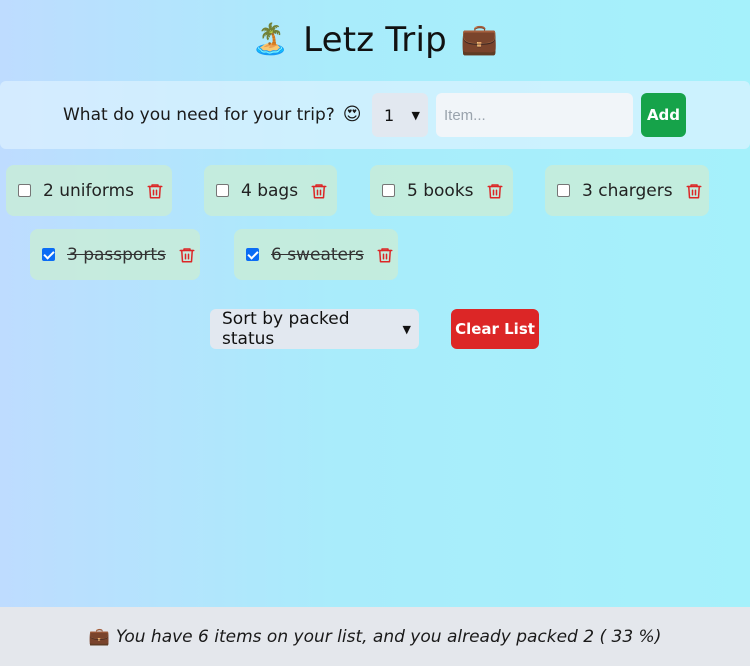 Image resolution: width=750 pixels, height=666 pixels. I want to click on list-item: 2 uniforms, so click(89, 190).